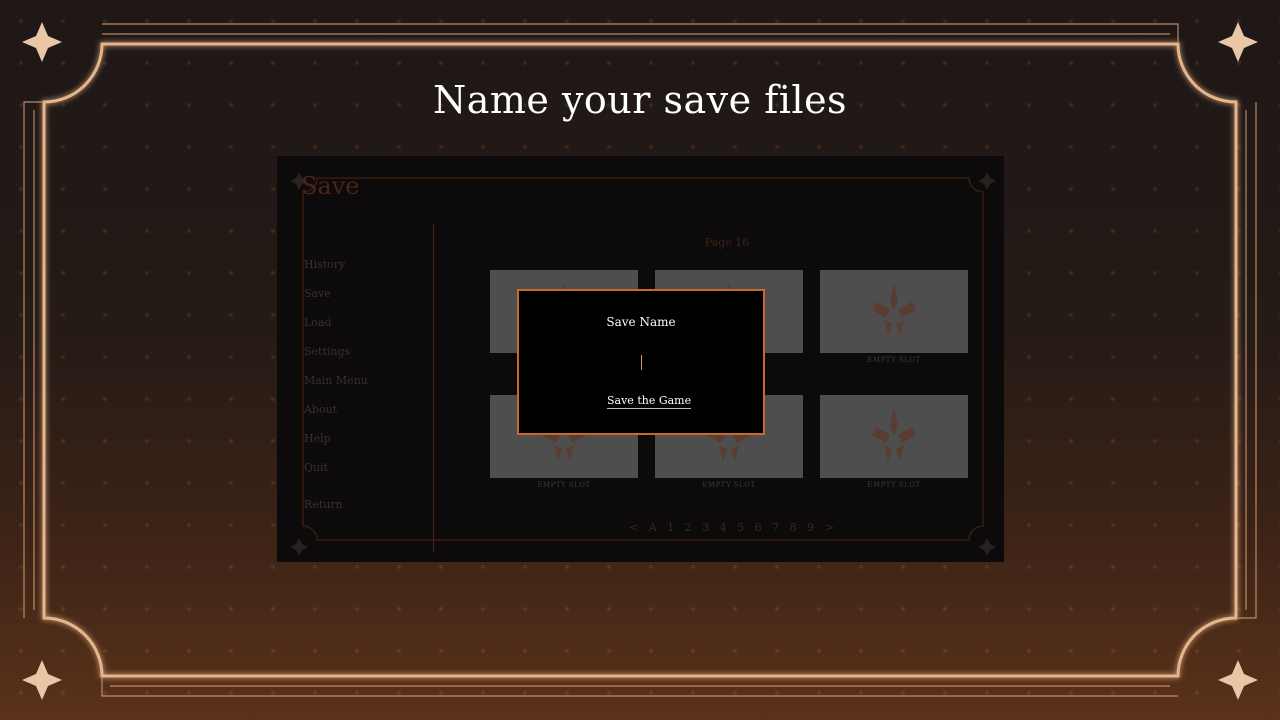 This screenshot has height=720, width=1280. What do you see at coordinates (775, 527) in the screenshot?
I see `page-button-7: 7` at bounding box center [775, 527].